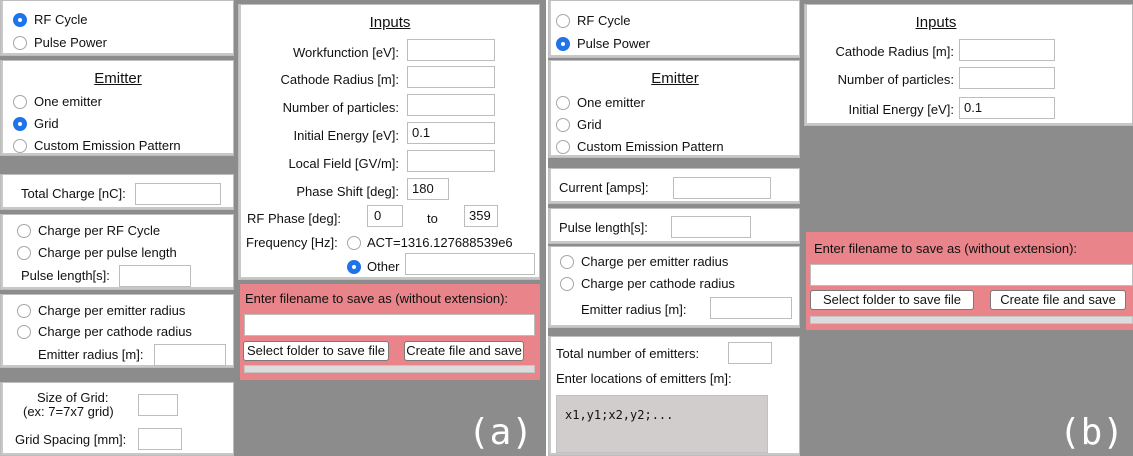 This screenshot has height=456, width=1133. Describe the element at coordinates (73, 193) in the screenshot. I see `total-charge-label: Total Charge [nC]:` at that location.